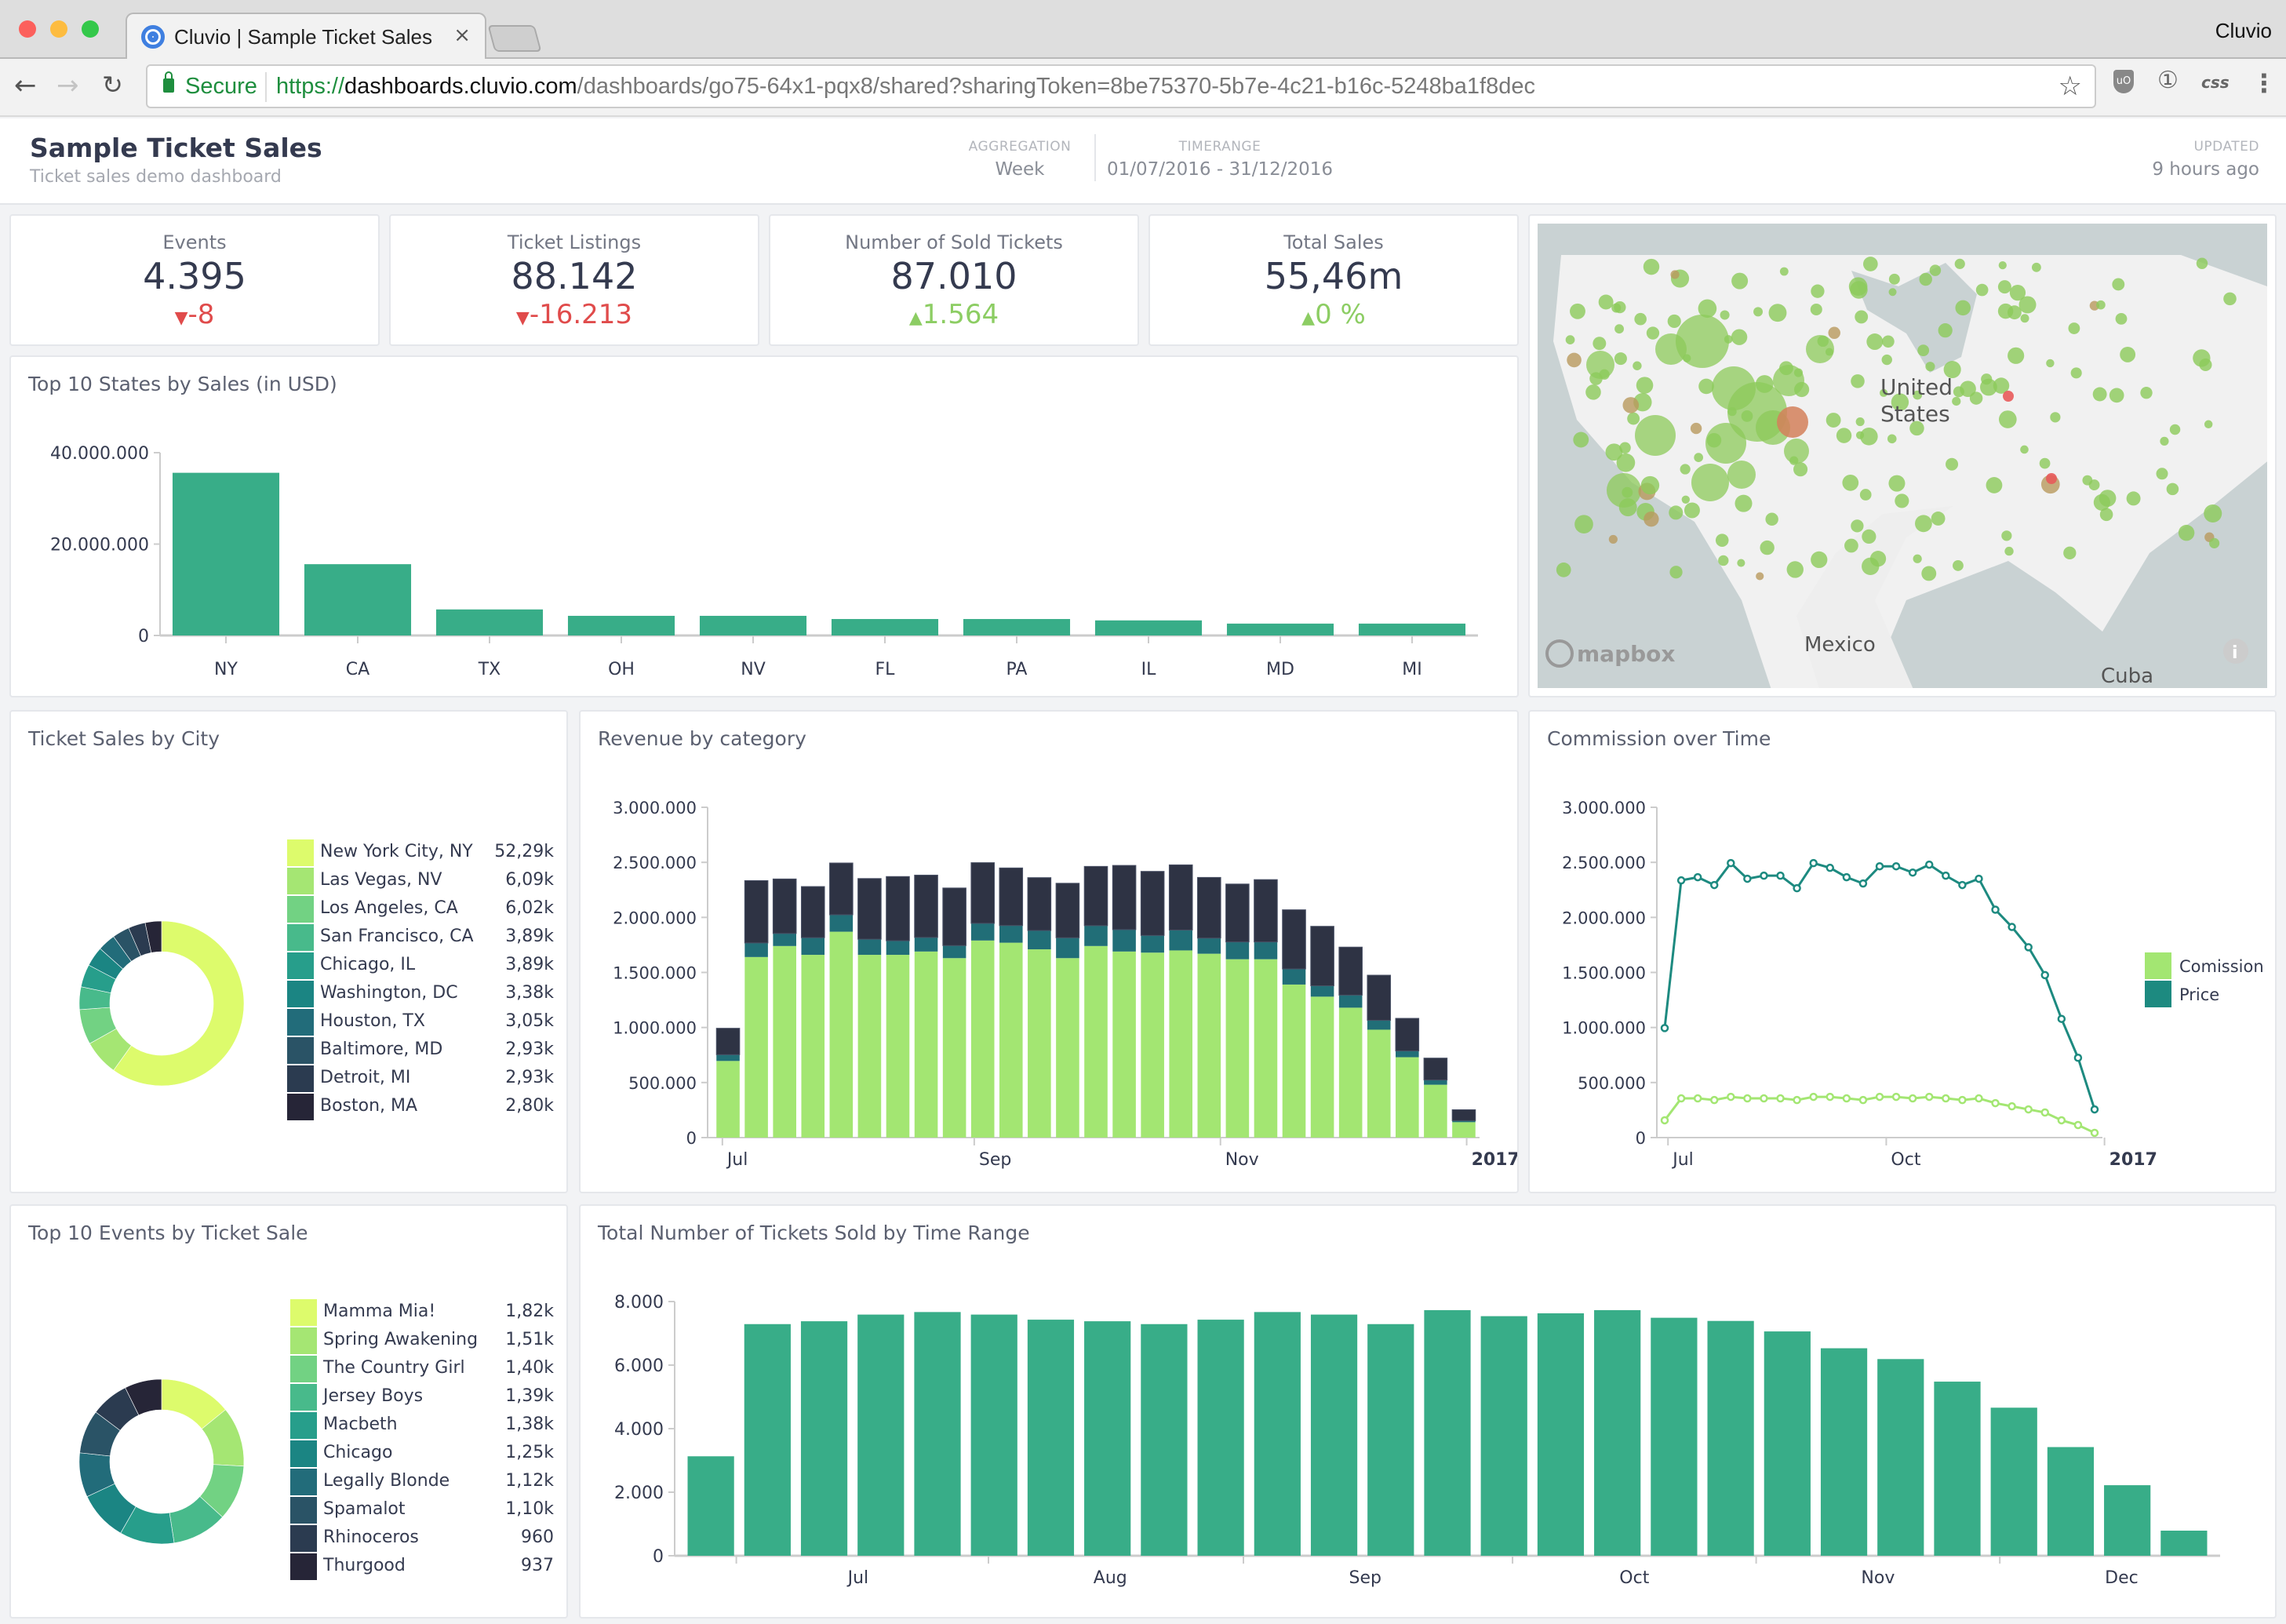  Describe the element at coordinates (954, 280) in the screenshot. I see `kpi-card-sold-tickets: Number of Sold Tickets 87.010 ▲1.564` at that location.